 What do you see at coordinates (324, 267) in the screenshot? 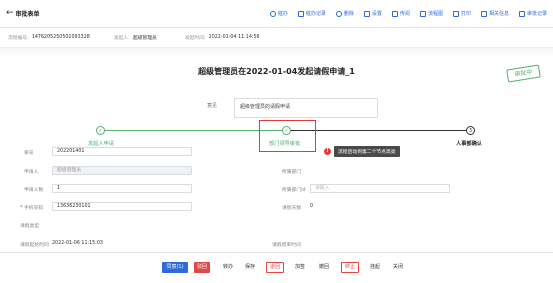
I see `withdraw-button: 撤回` at bounding box center [324, 267].